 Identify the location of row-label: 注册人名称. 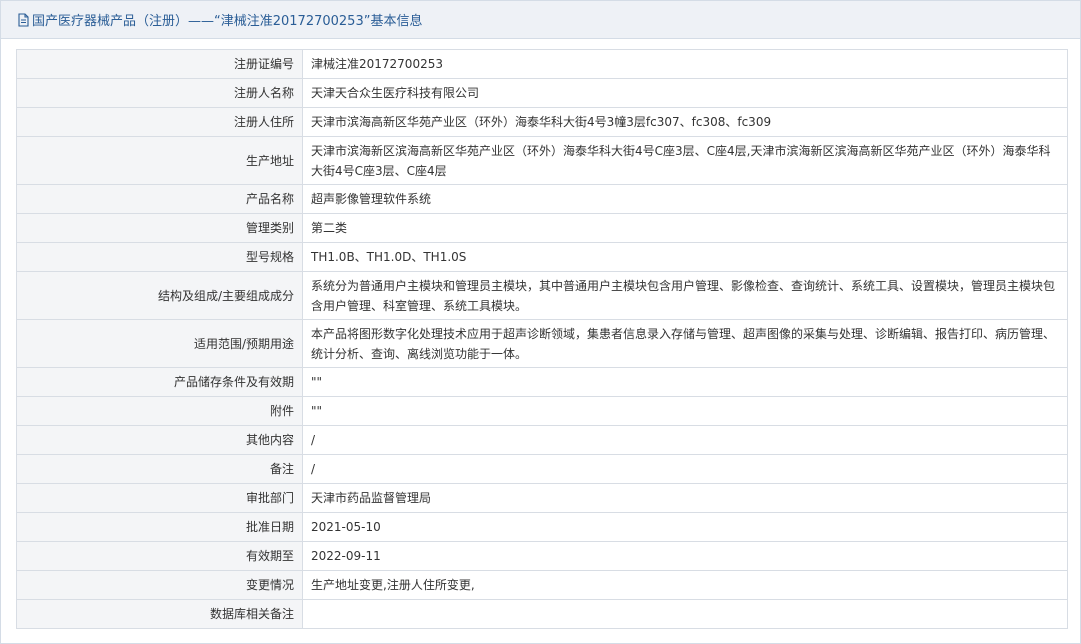
(159, 93).